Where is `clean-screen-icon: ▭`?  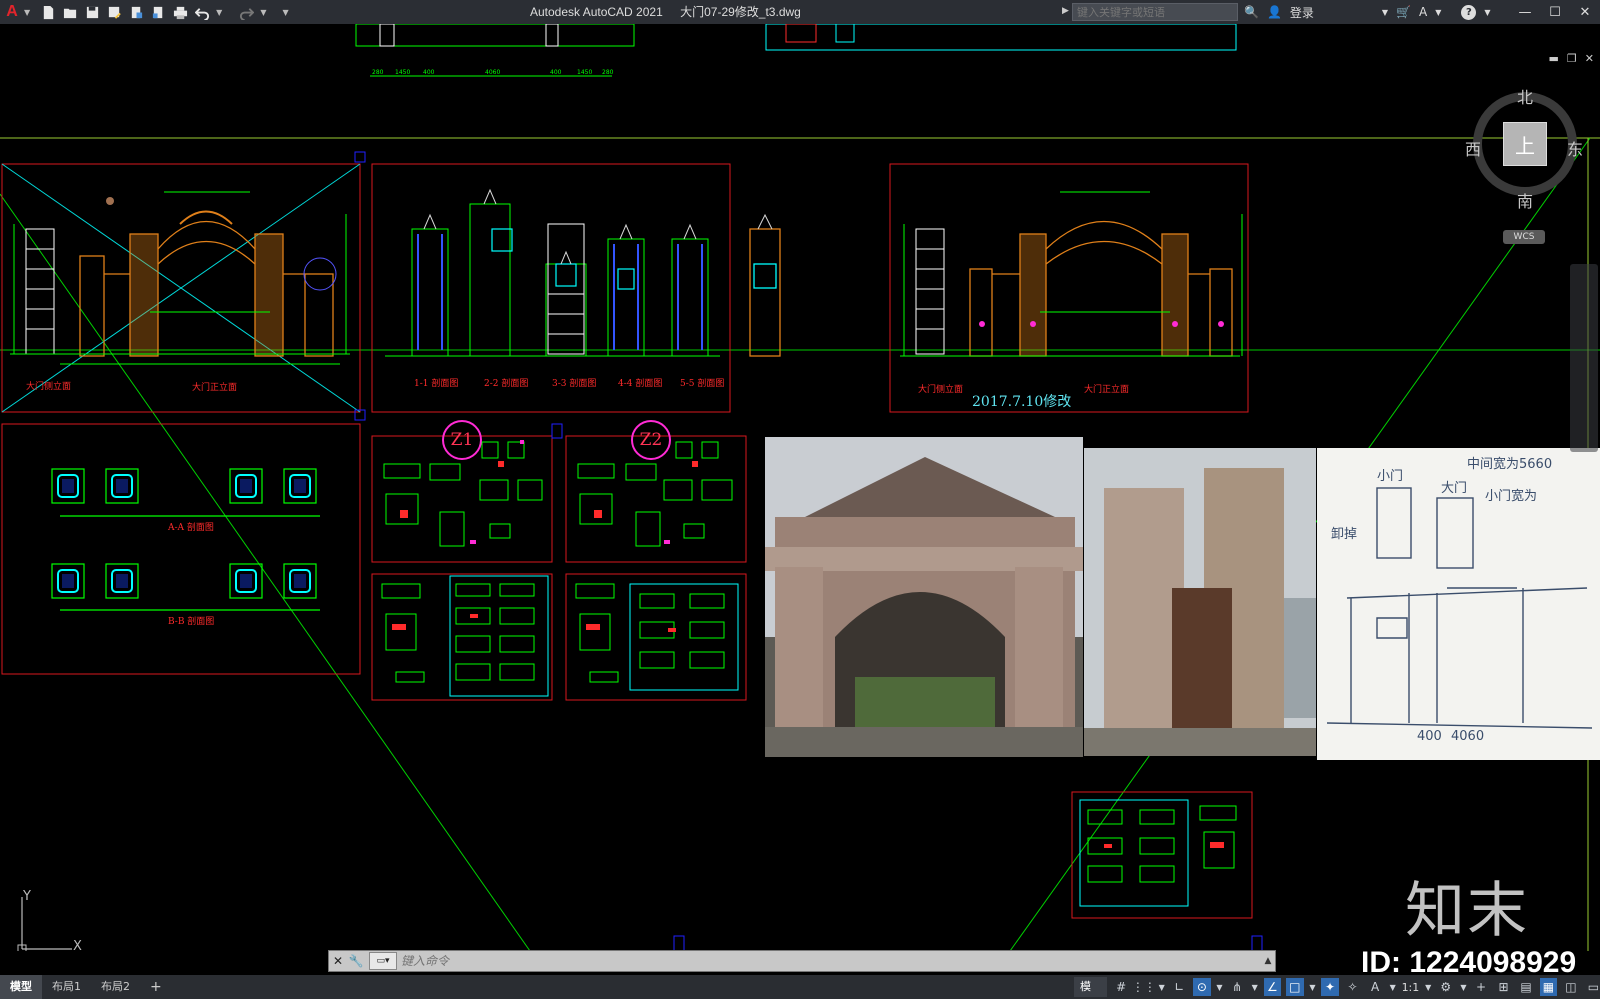 clean-screen-icon: ▭ is located at coordinates (1592, 987).